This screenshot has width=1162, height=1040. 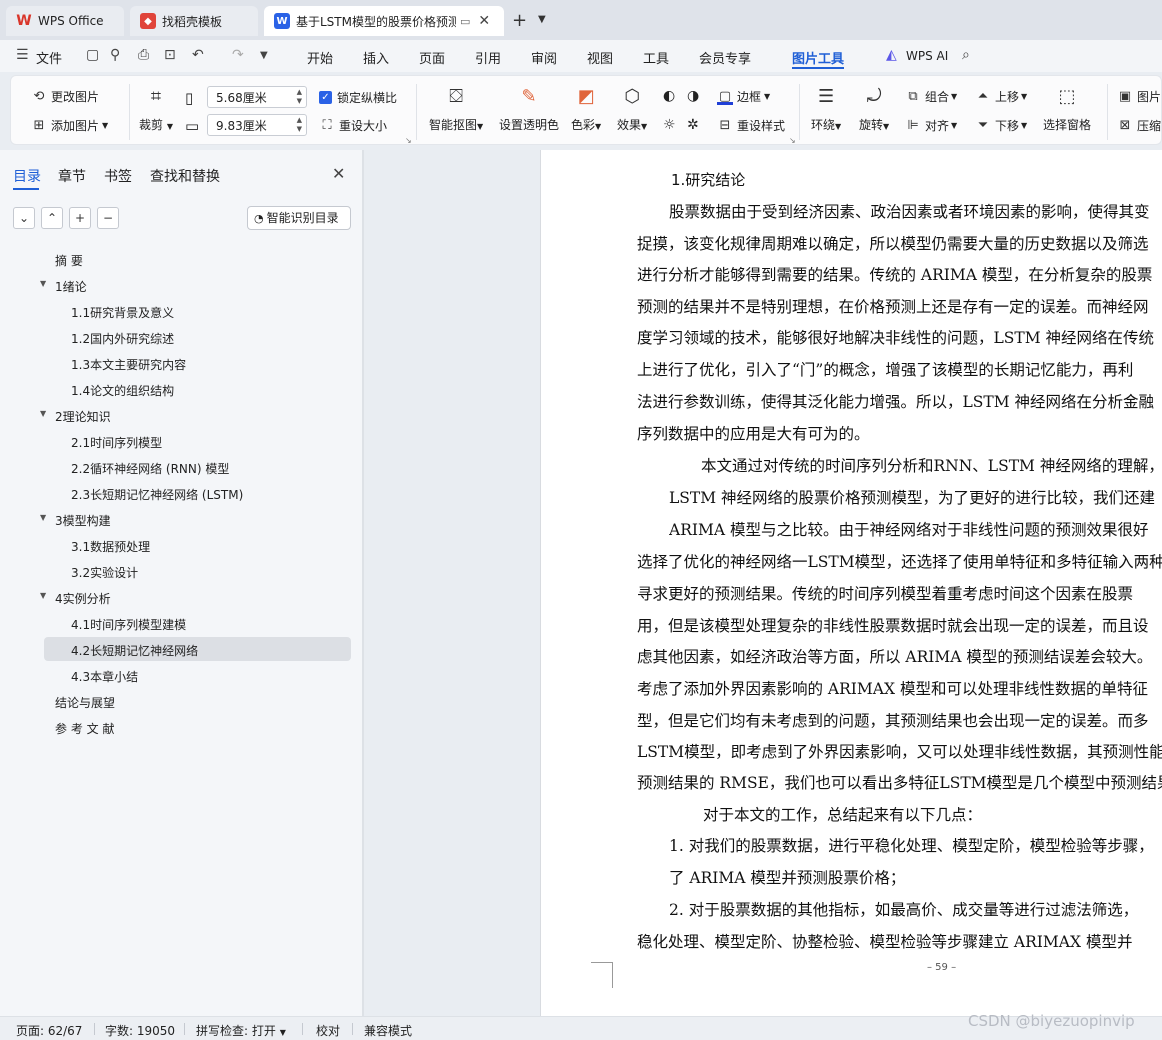 I want to click on toc-item: ▼ 2理论知识, so click(x=75, y=416).